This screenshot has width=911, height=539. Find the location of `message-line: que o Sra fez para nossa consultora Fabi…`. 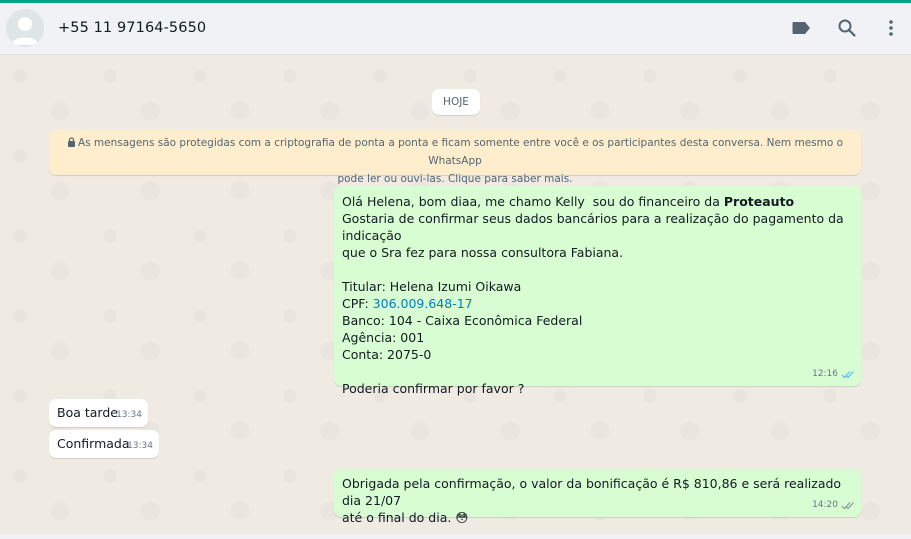

message-line: que o Sra fez para nossa consultora Fabi… is located at coordinates (483, 252).